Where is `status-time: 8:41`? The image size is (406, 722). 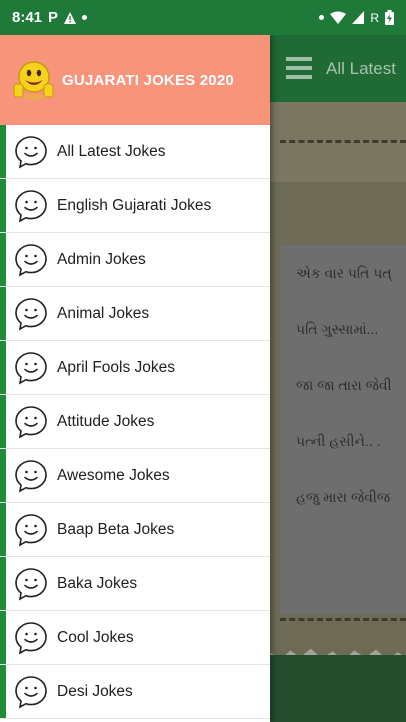 status-time: 8:41 is located at coordinates (27, 17).